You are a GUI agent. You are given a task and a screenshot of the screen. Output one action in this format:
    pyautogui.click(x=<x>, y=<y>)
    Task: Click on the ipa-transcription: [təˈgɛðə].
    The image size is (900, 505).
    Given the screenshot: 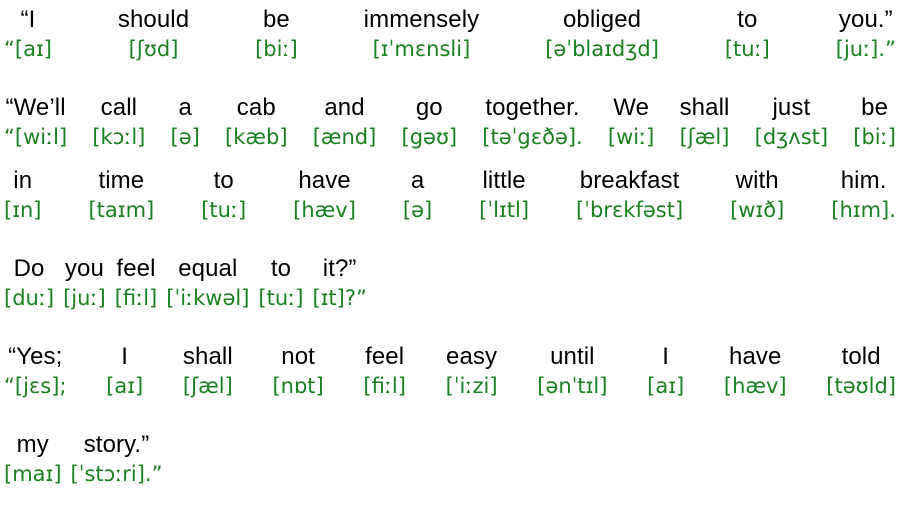 What is the action you would take?
    pyautogui.click(x=532, y=137)
    